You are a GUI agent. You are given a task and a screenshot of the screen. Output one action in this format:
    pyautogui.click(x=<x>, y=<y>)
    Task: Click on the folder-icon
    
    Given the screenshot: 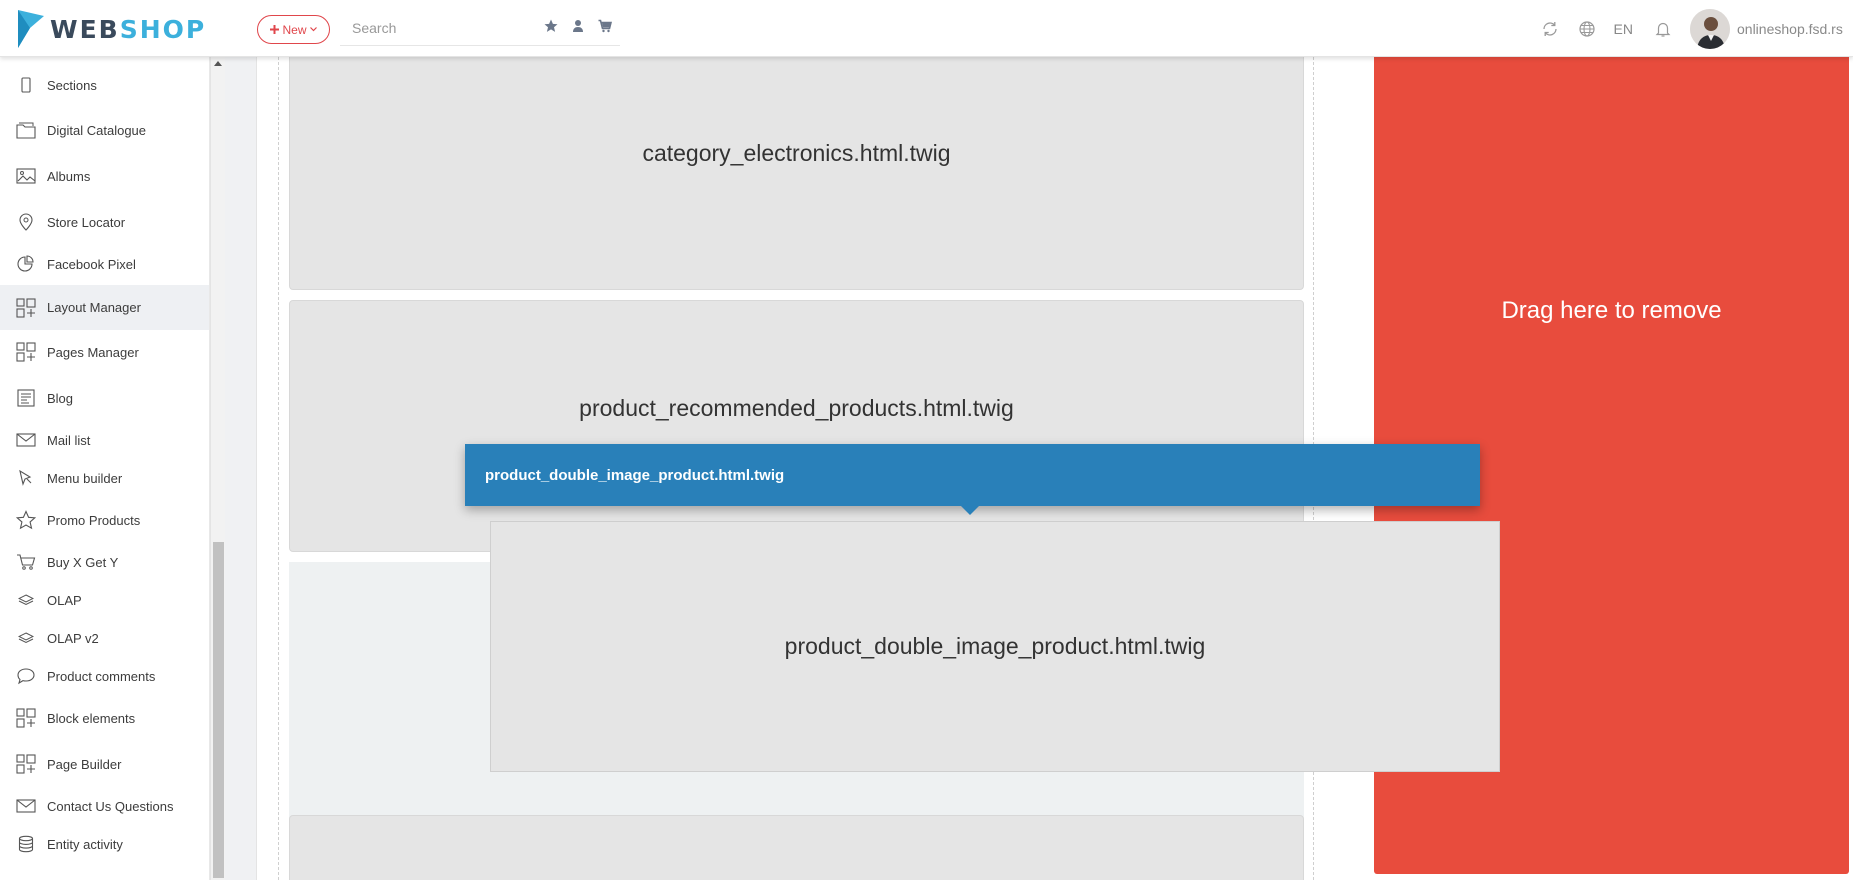 What is the action you would take?
    pyautogui.click(x=26, y=130)
    